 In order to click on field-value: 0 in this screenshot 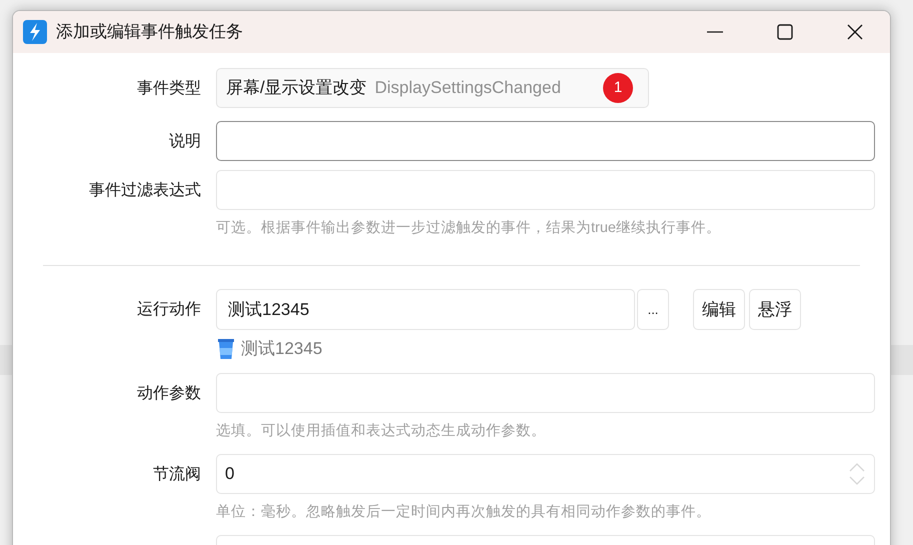, I will do `click(229, 474)`.